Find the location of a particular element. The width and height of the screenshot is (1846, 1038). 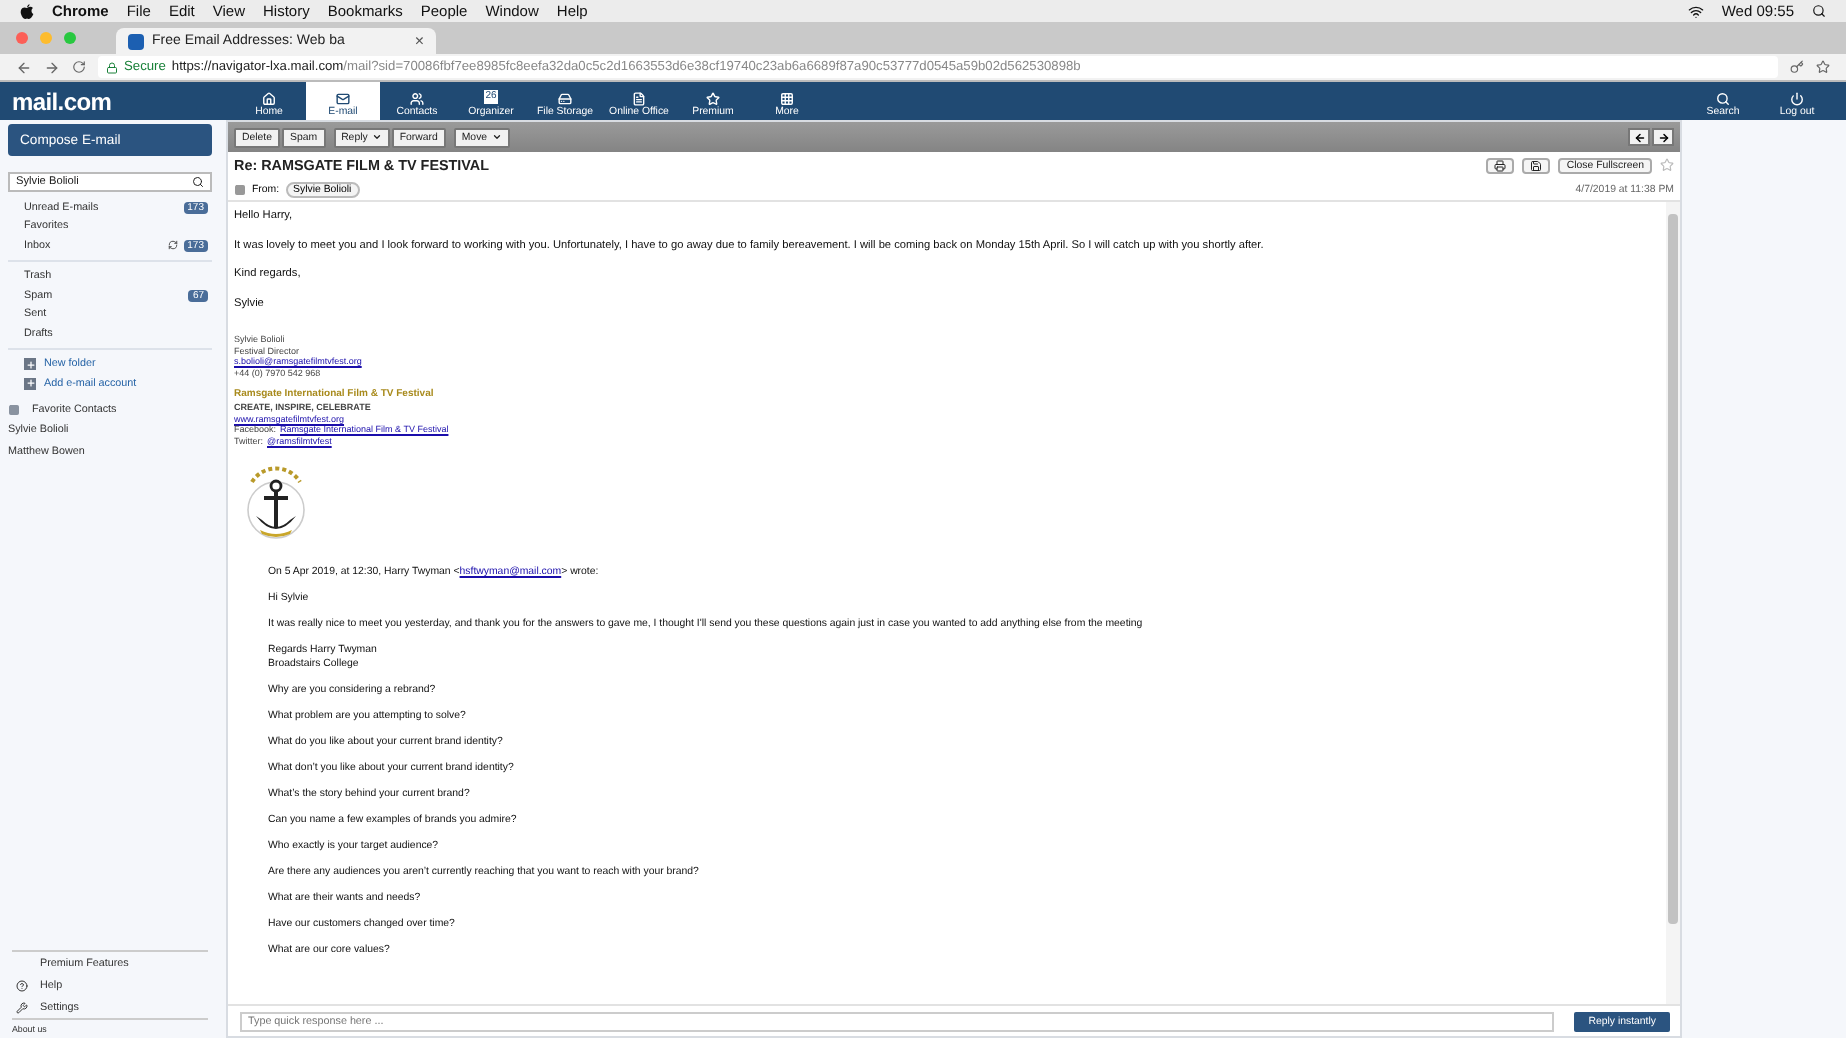

print-button is located at coordinates (1500, 165).